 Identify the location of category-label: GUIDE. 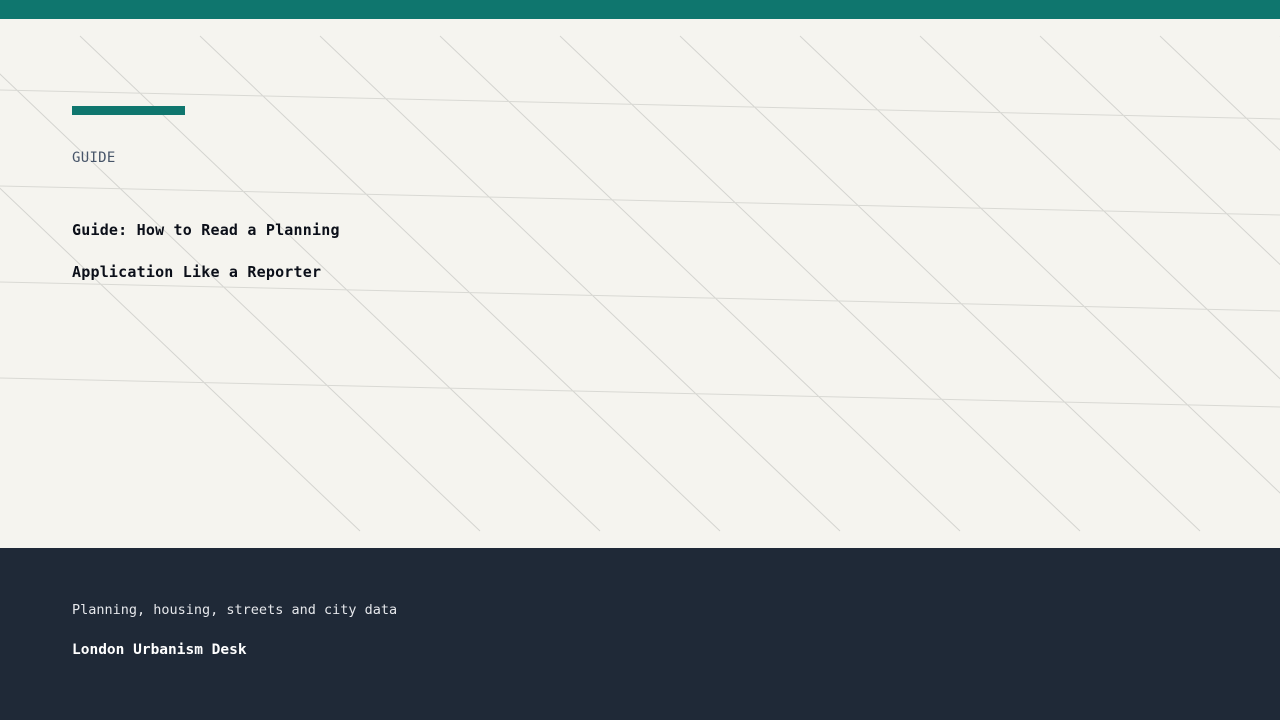
(94, 158).